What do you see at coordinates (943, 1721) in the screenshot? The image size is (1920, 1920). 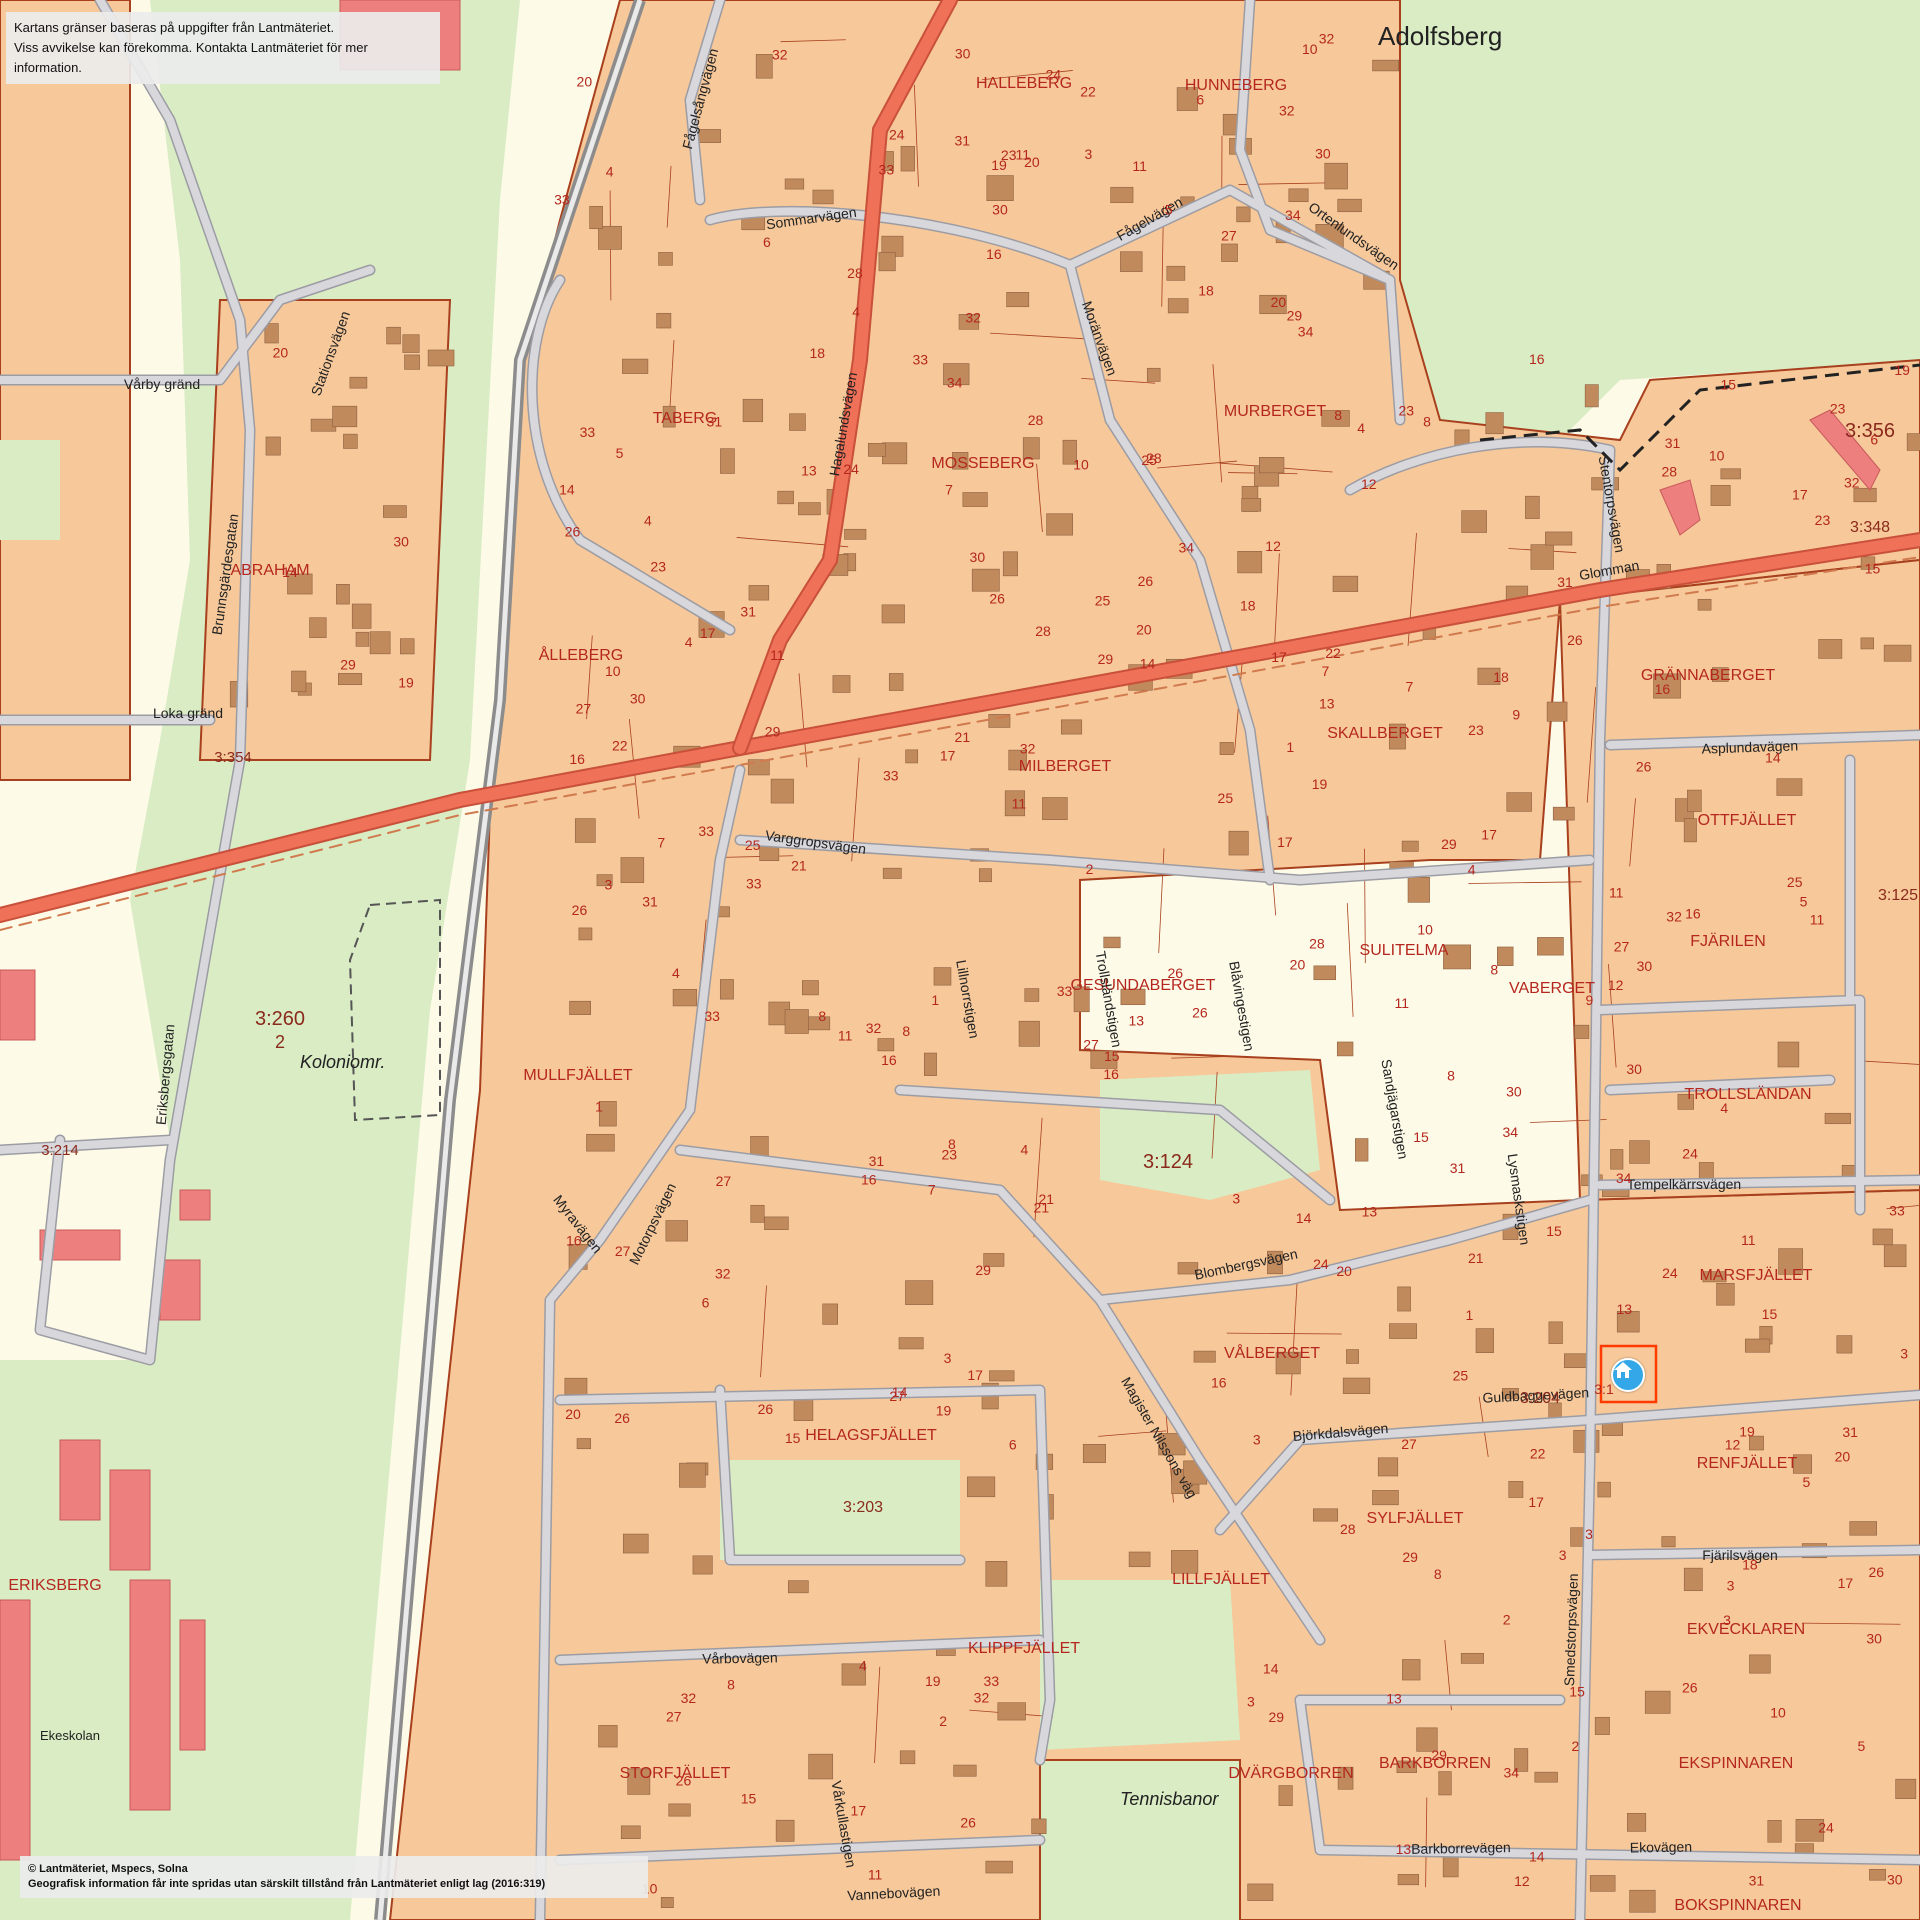 I see `lot-number-label: 2` at bounding box center [943, 1721].